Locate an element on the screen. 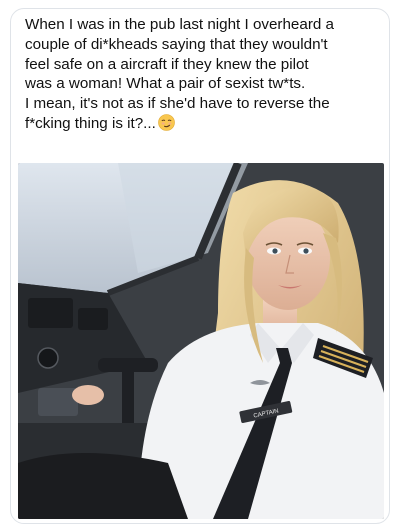  pilot-hand is located at coordinates (88, 395).